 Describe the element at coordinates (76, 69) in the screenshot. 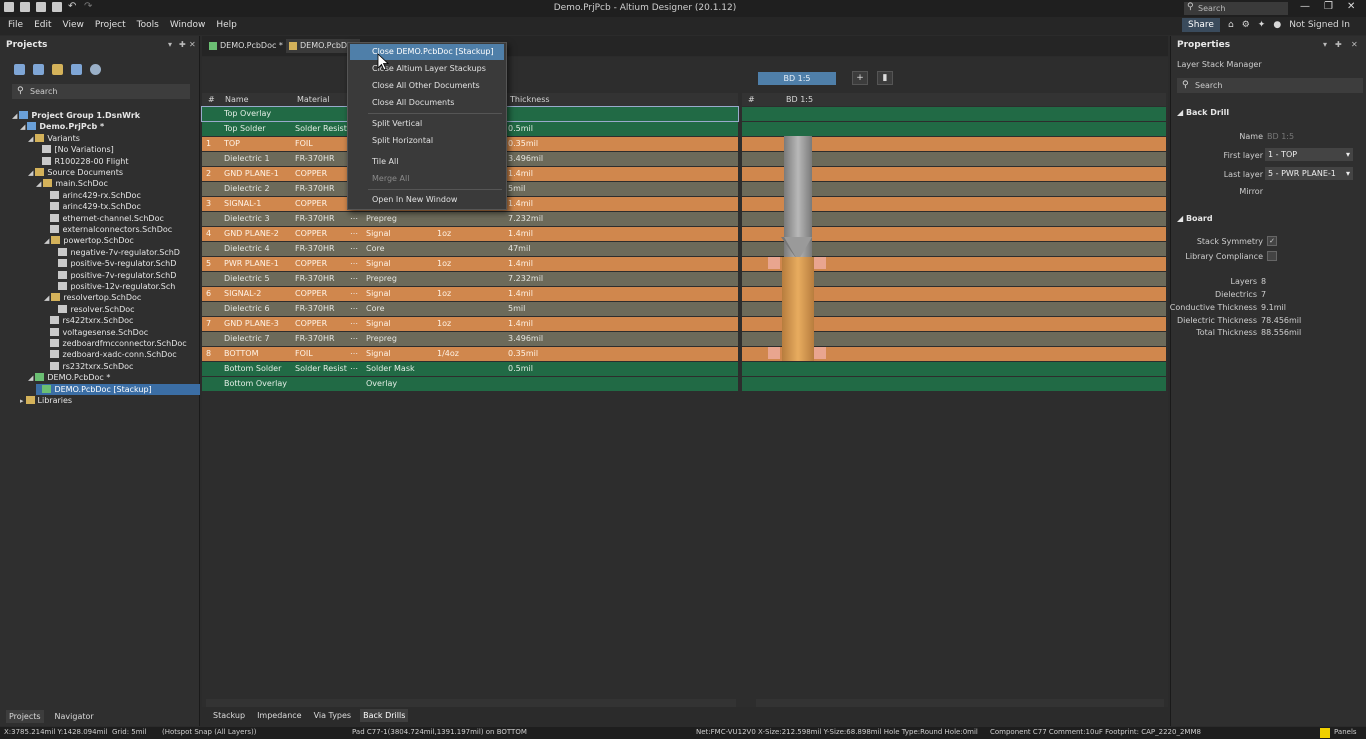

I see `refresh-icon` at that location.